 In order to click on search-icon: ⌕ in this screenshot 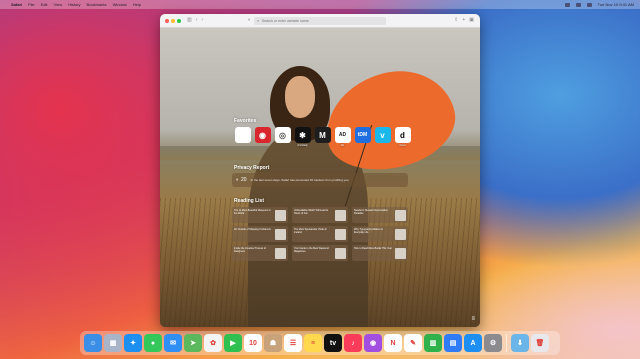, I will do `click(258, 20)`.